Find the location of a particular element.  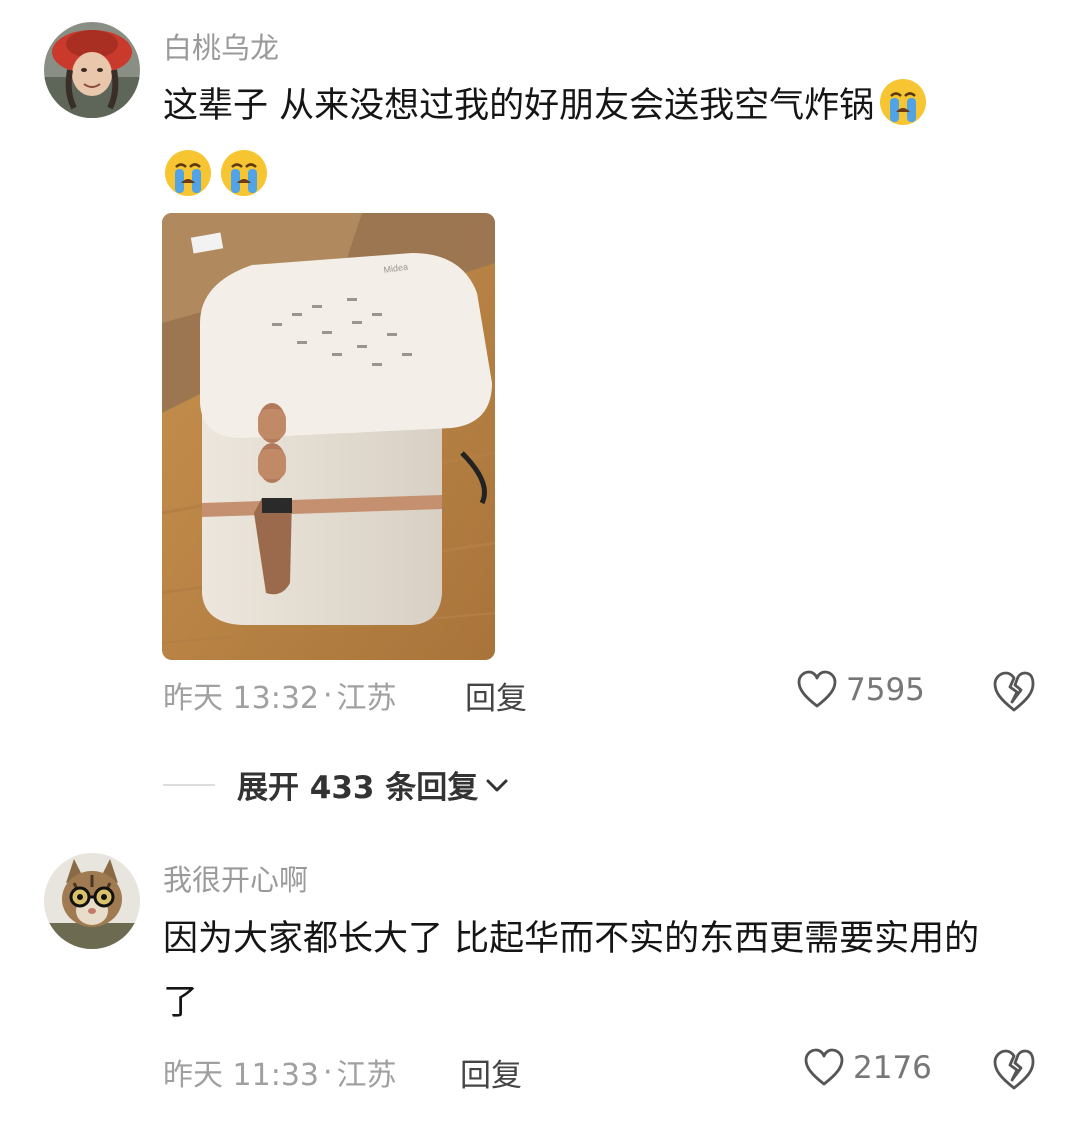

comment-body: 因为大家都长大了 比起华而不实的东西更需要实用的了 is located at coordinates (571, 971).